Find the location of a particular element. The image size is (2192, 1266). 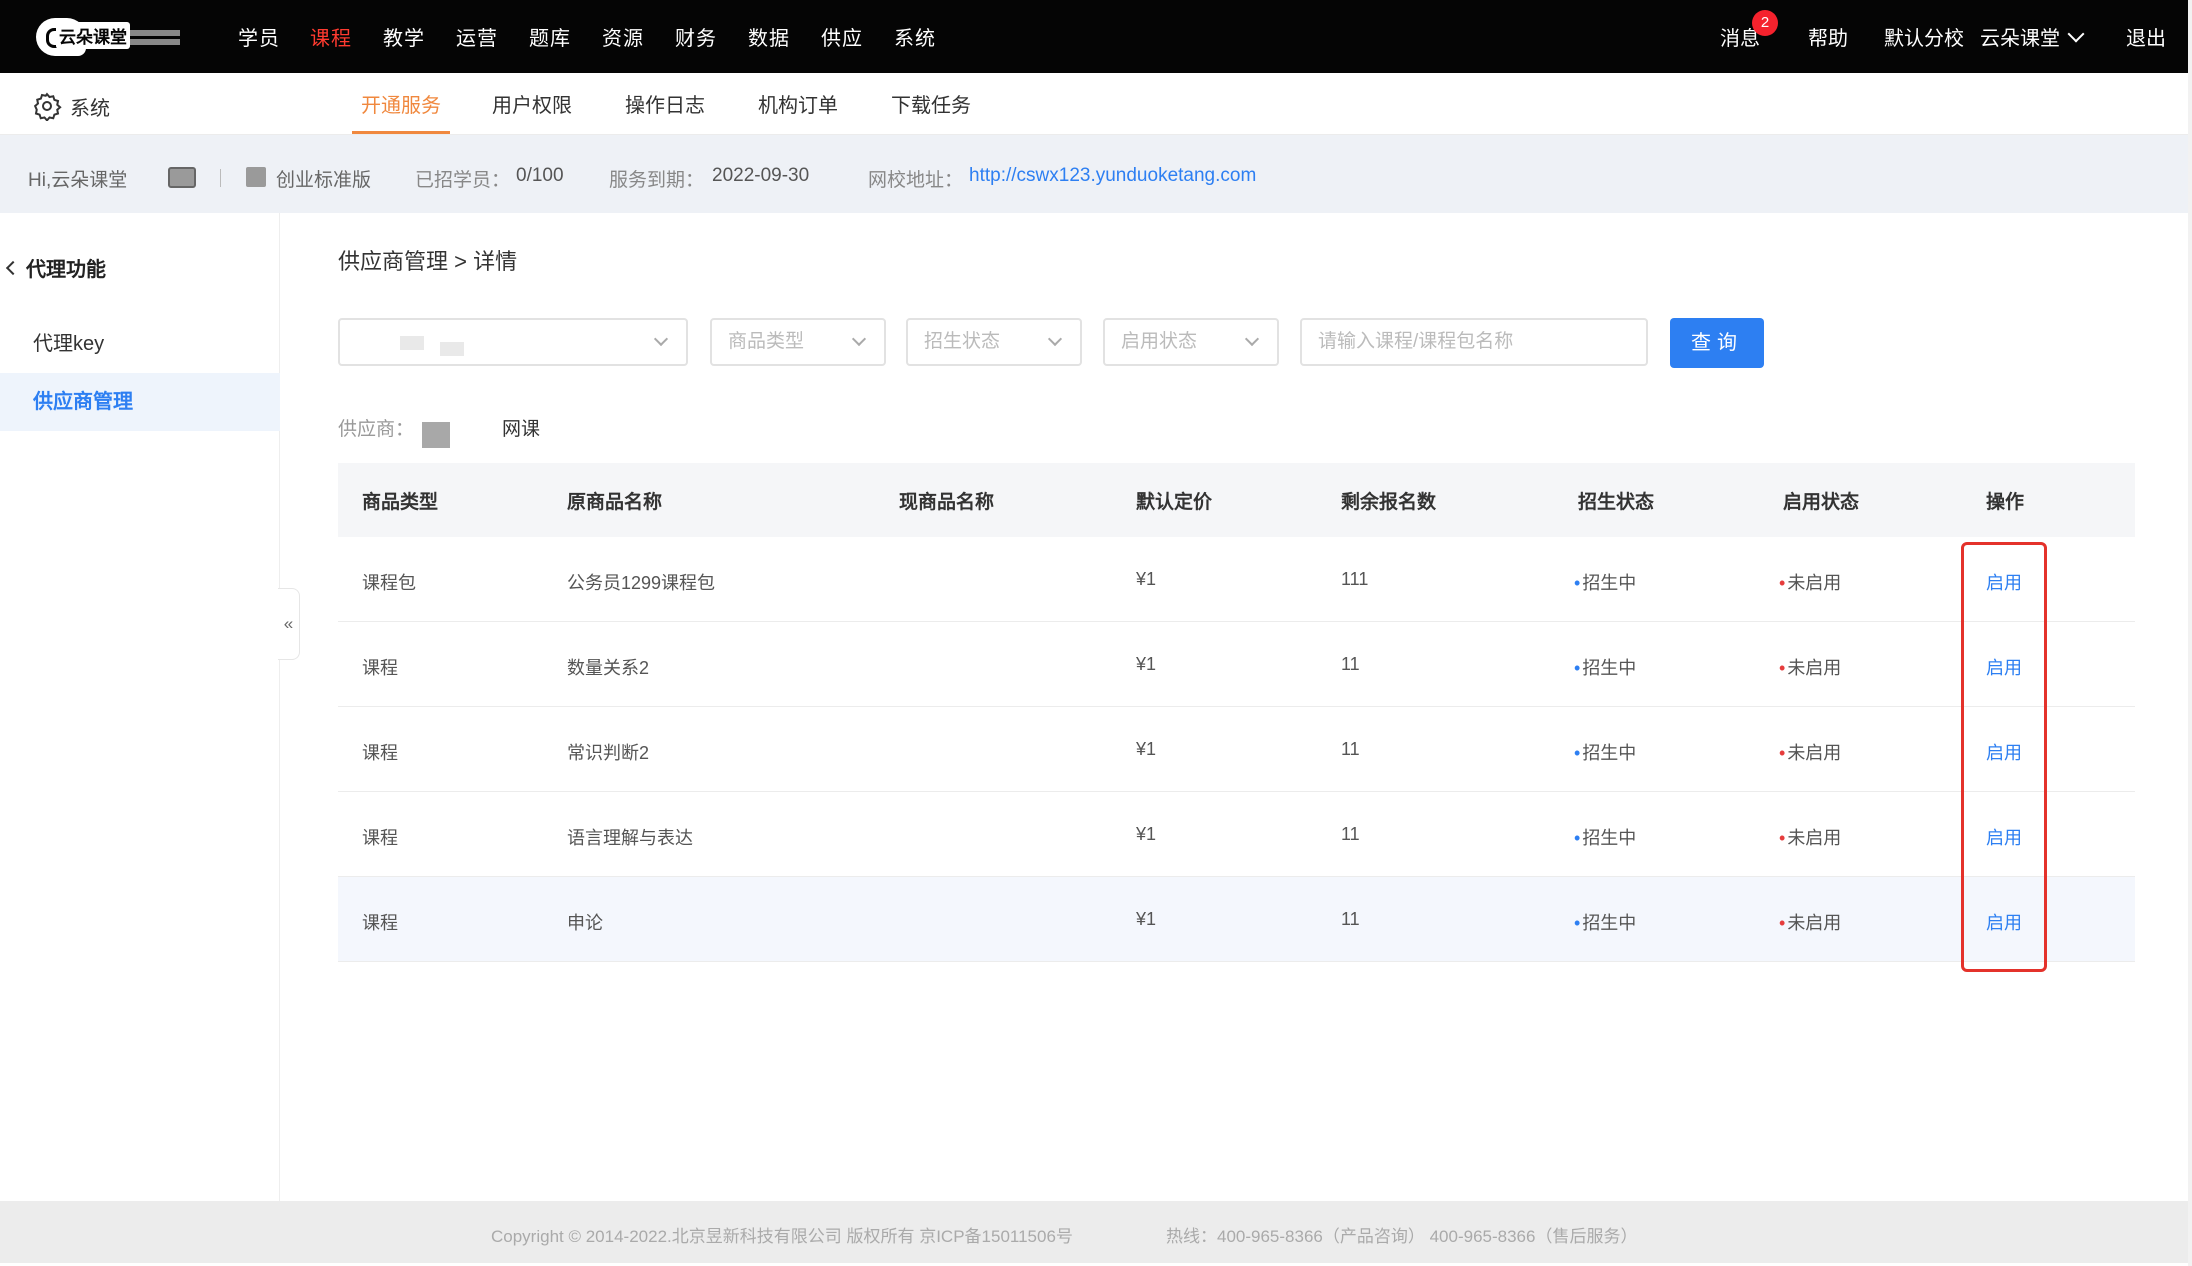

sidebar-collapse-toggle: « is located at coordinates (289, 624).